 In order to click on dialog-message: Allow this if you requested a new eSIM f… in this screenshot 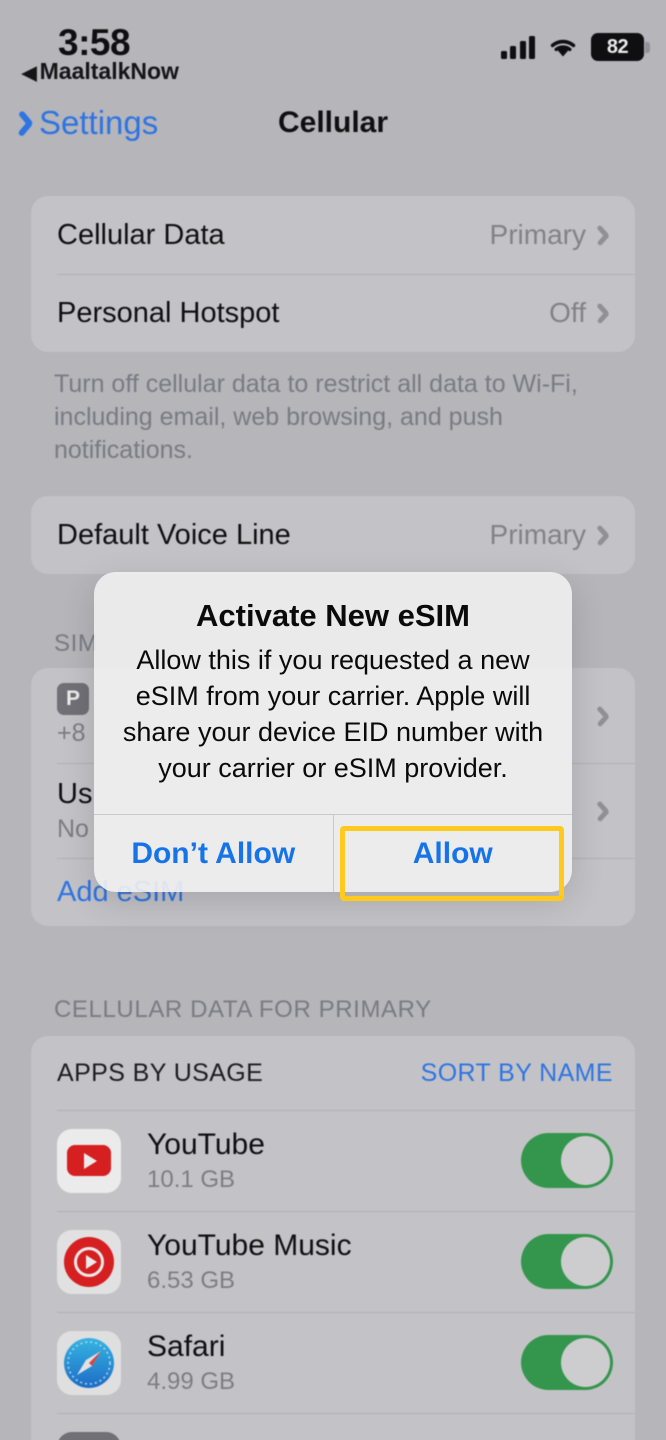, I will do `click(333, 714)`.